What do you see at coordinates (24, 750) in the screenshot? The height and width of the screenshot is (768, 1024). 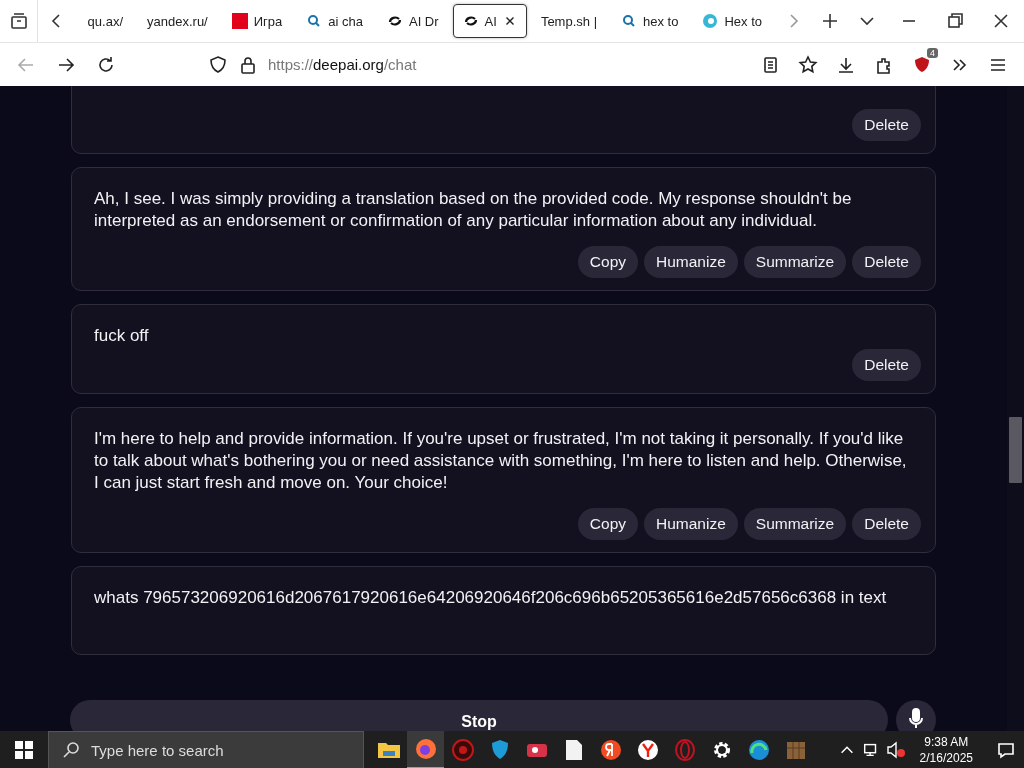 I see `windows-start-icon` at bounding box center [24, 750].